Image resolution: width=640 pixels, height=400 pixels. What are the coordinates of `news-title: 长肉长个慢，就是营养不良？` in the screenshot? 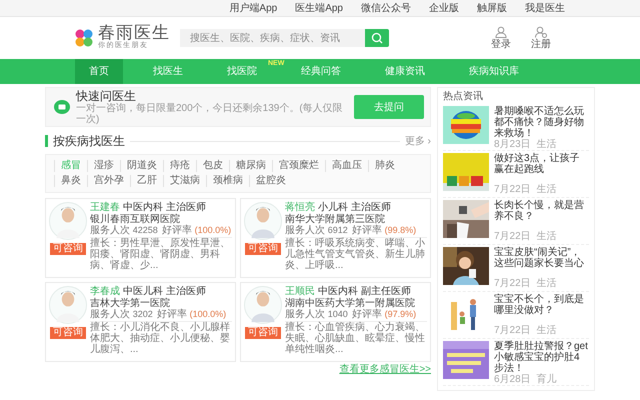 It's located at (541, 211).